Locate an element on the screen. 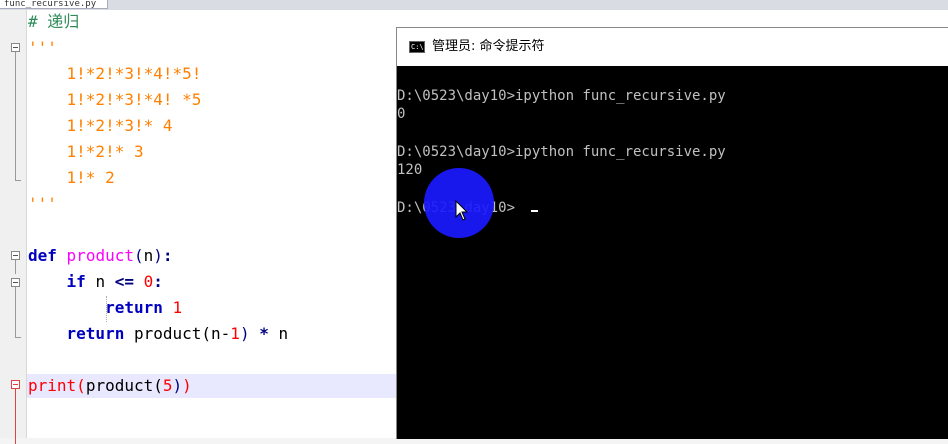  number: 0 is located at coordinates (148, 281).